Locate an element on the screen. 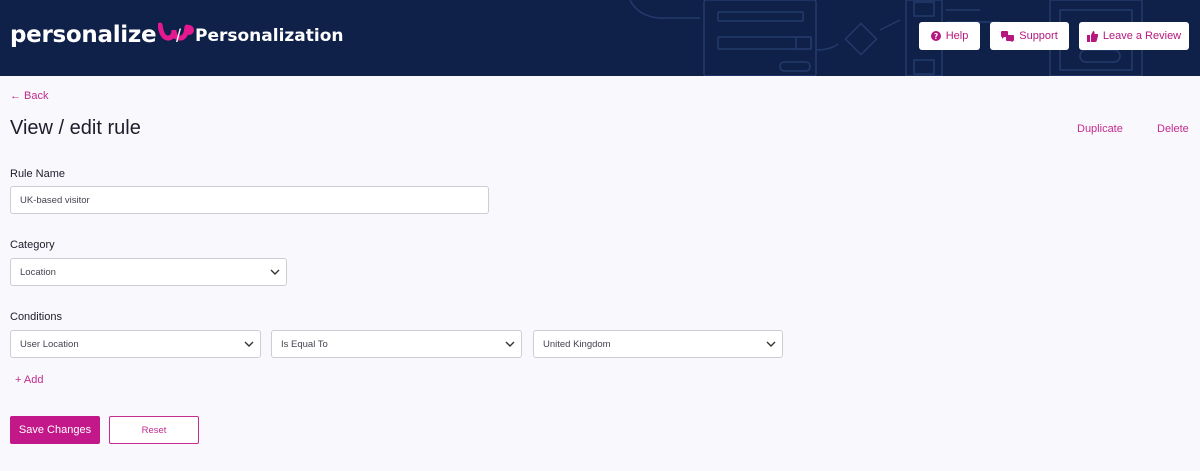 The height and width of the screenshot is (471, 1200). brand-name: personalize is located at coordinates (83, 35).